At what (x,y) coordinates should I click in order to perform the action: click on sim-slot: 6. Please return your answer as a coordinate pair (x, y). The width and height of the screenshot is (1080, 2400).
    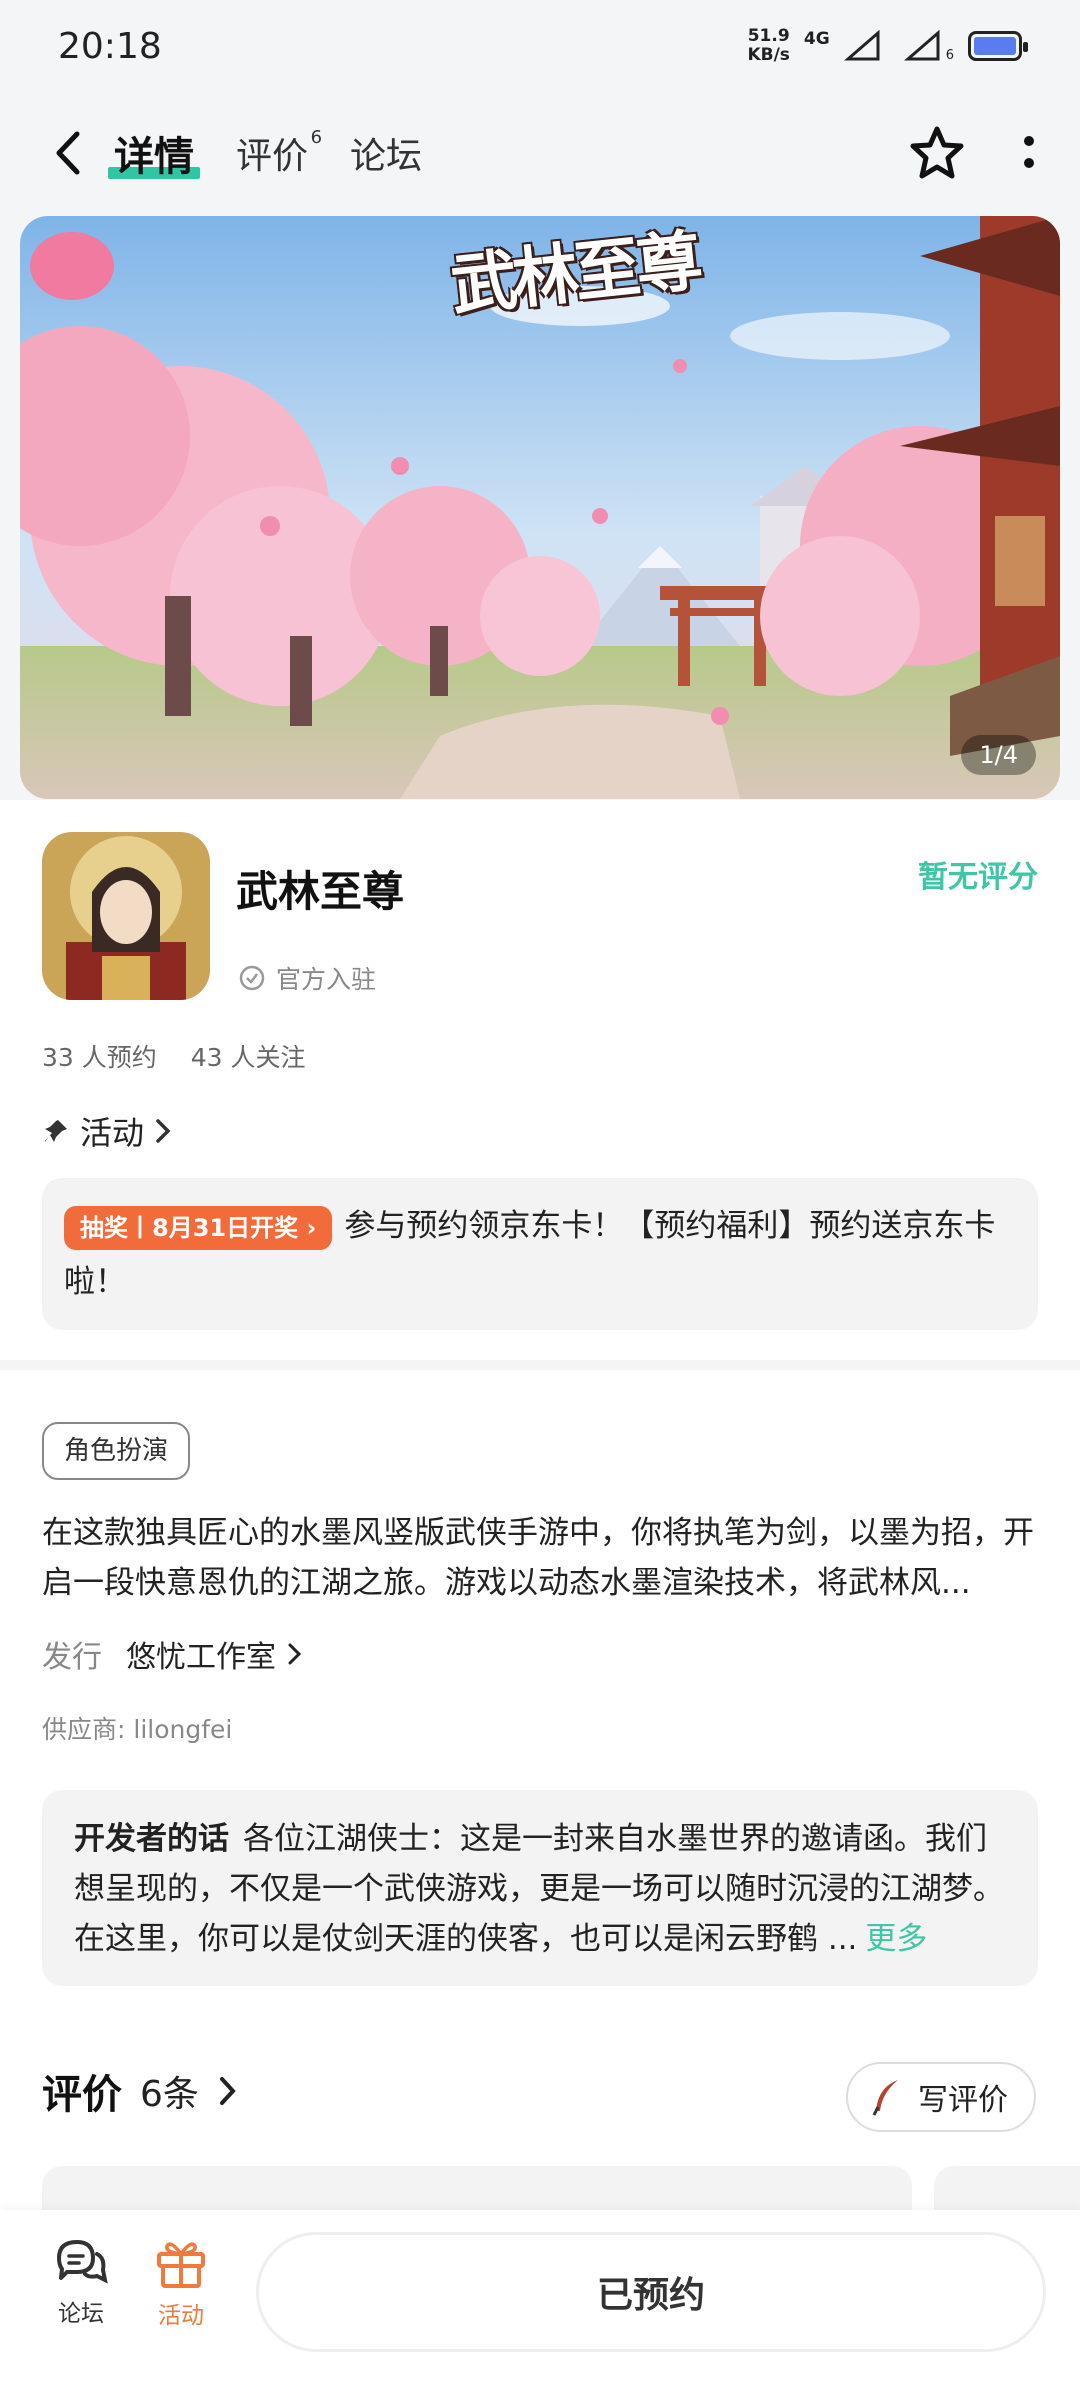
    Looking at the image, I should click on (949, 55).